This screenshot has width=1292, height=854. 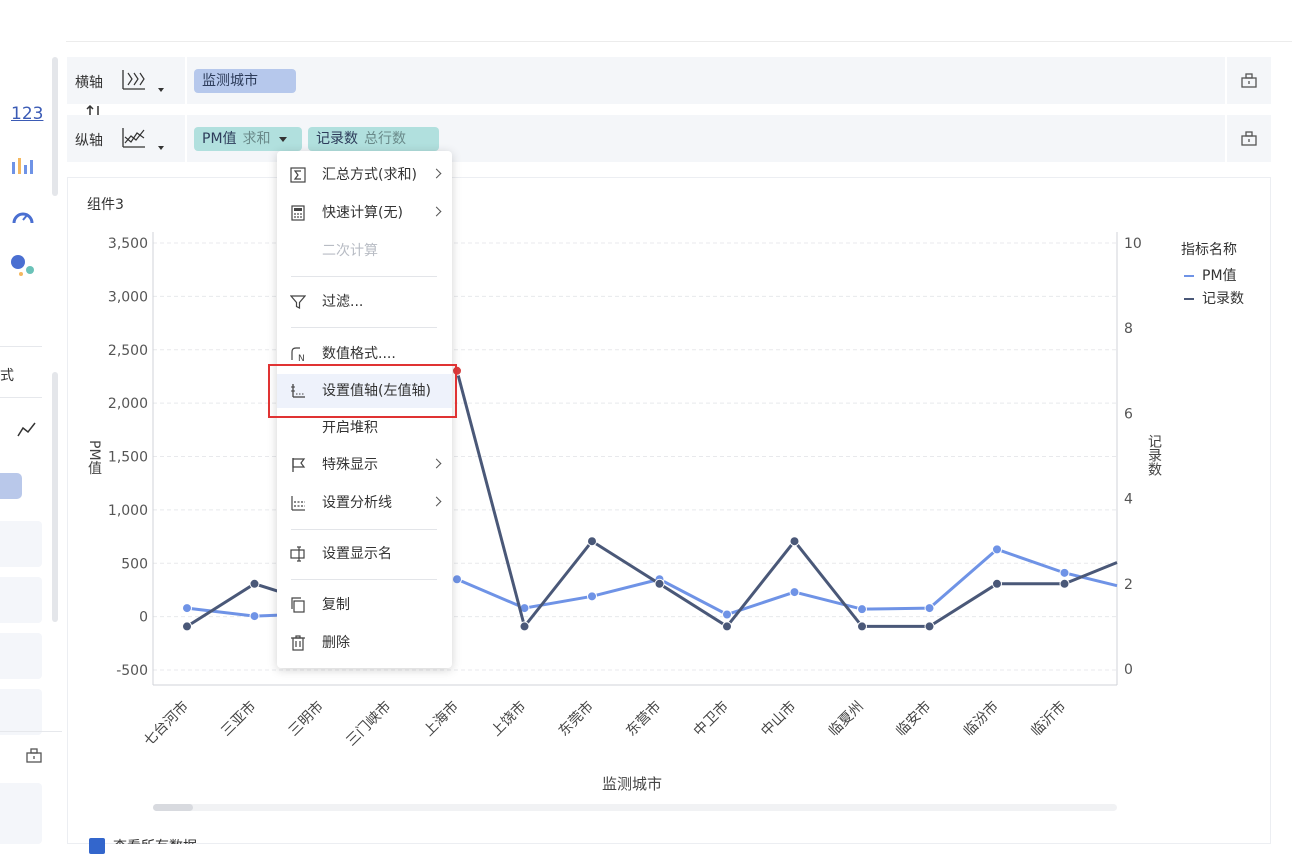 What do you see at coordinates (350, 251) in the screenshot?
I see `menu-item-label: 二次计算` at bounding box center [350, 251].